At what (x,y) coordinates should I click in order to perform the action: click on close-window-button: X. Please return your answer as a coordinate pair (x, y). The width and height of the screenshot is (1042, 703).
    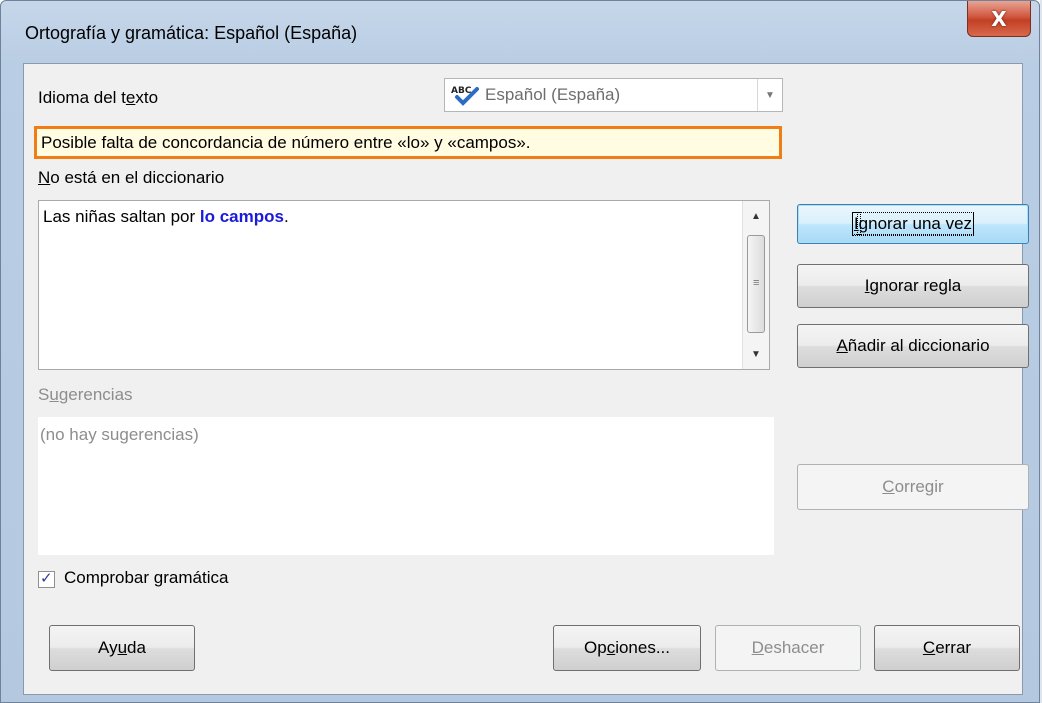
    Looking at the image, I should click on (999, 19).